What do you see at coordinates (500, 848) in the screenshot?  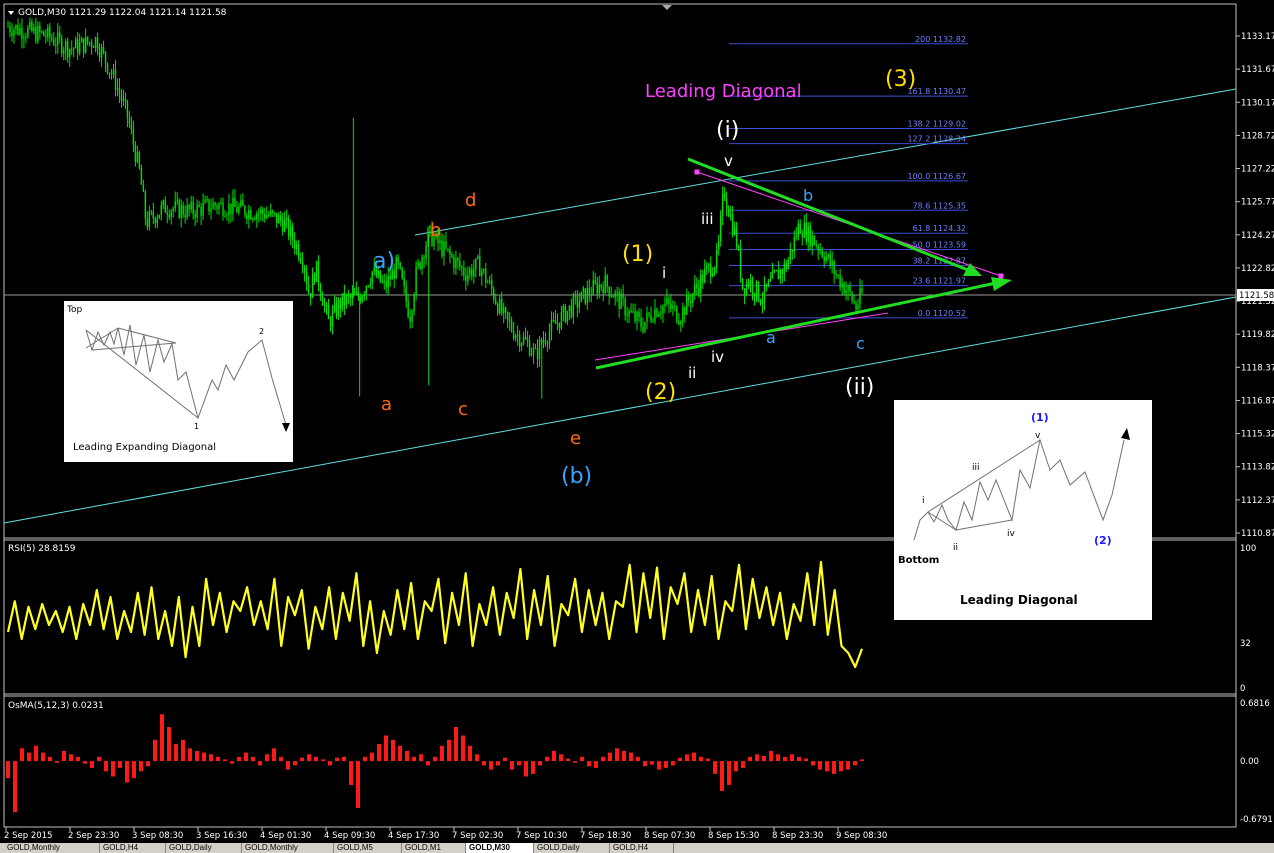 I see `chart-tab: GOLD,M30` at bounding box center [500, 848].